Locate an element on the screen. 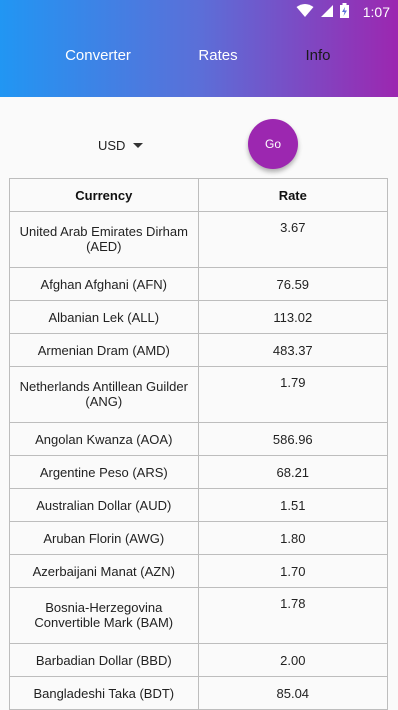 The image size is (398, 710). table-row: Afghan Afghani (AFN) 76.59 is located at coordinates (199, 284).